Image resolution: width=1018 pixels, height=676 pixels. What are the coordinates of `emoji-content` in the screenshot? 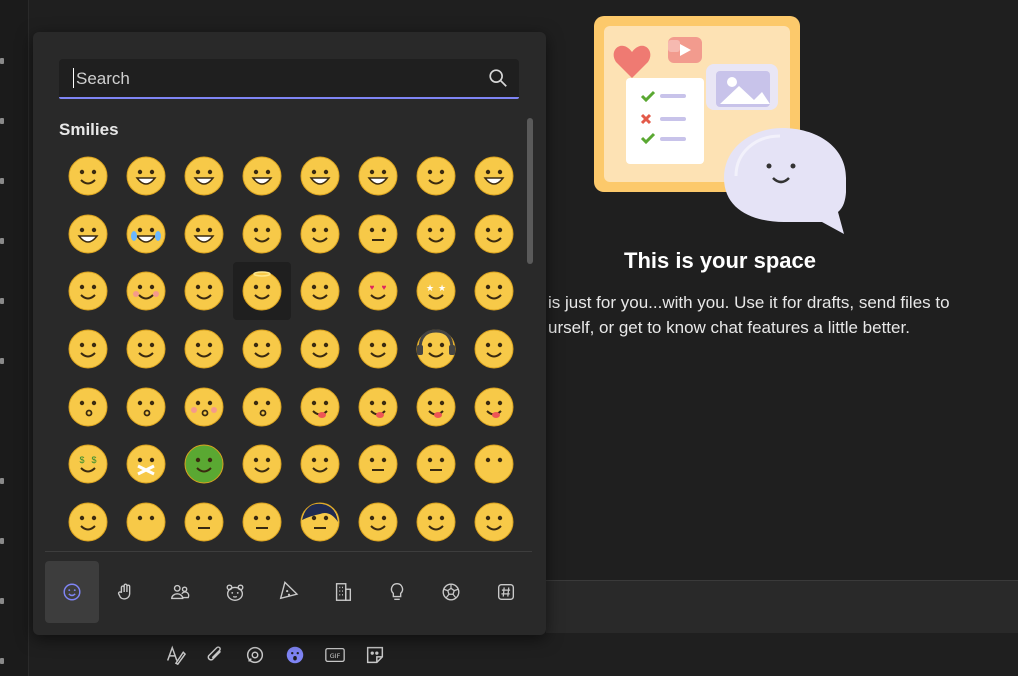 It's located at (88, 291).